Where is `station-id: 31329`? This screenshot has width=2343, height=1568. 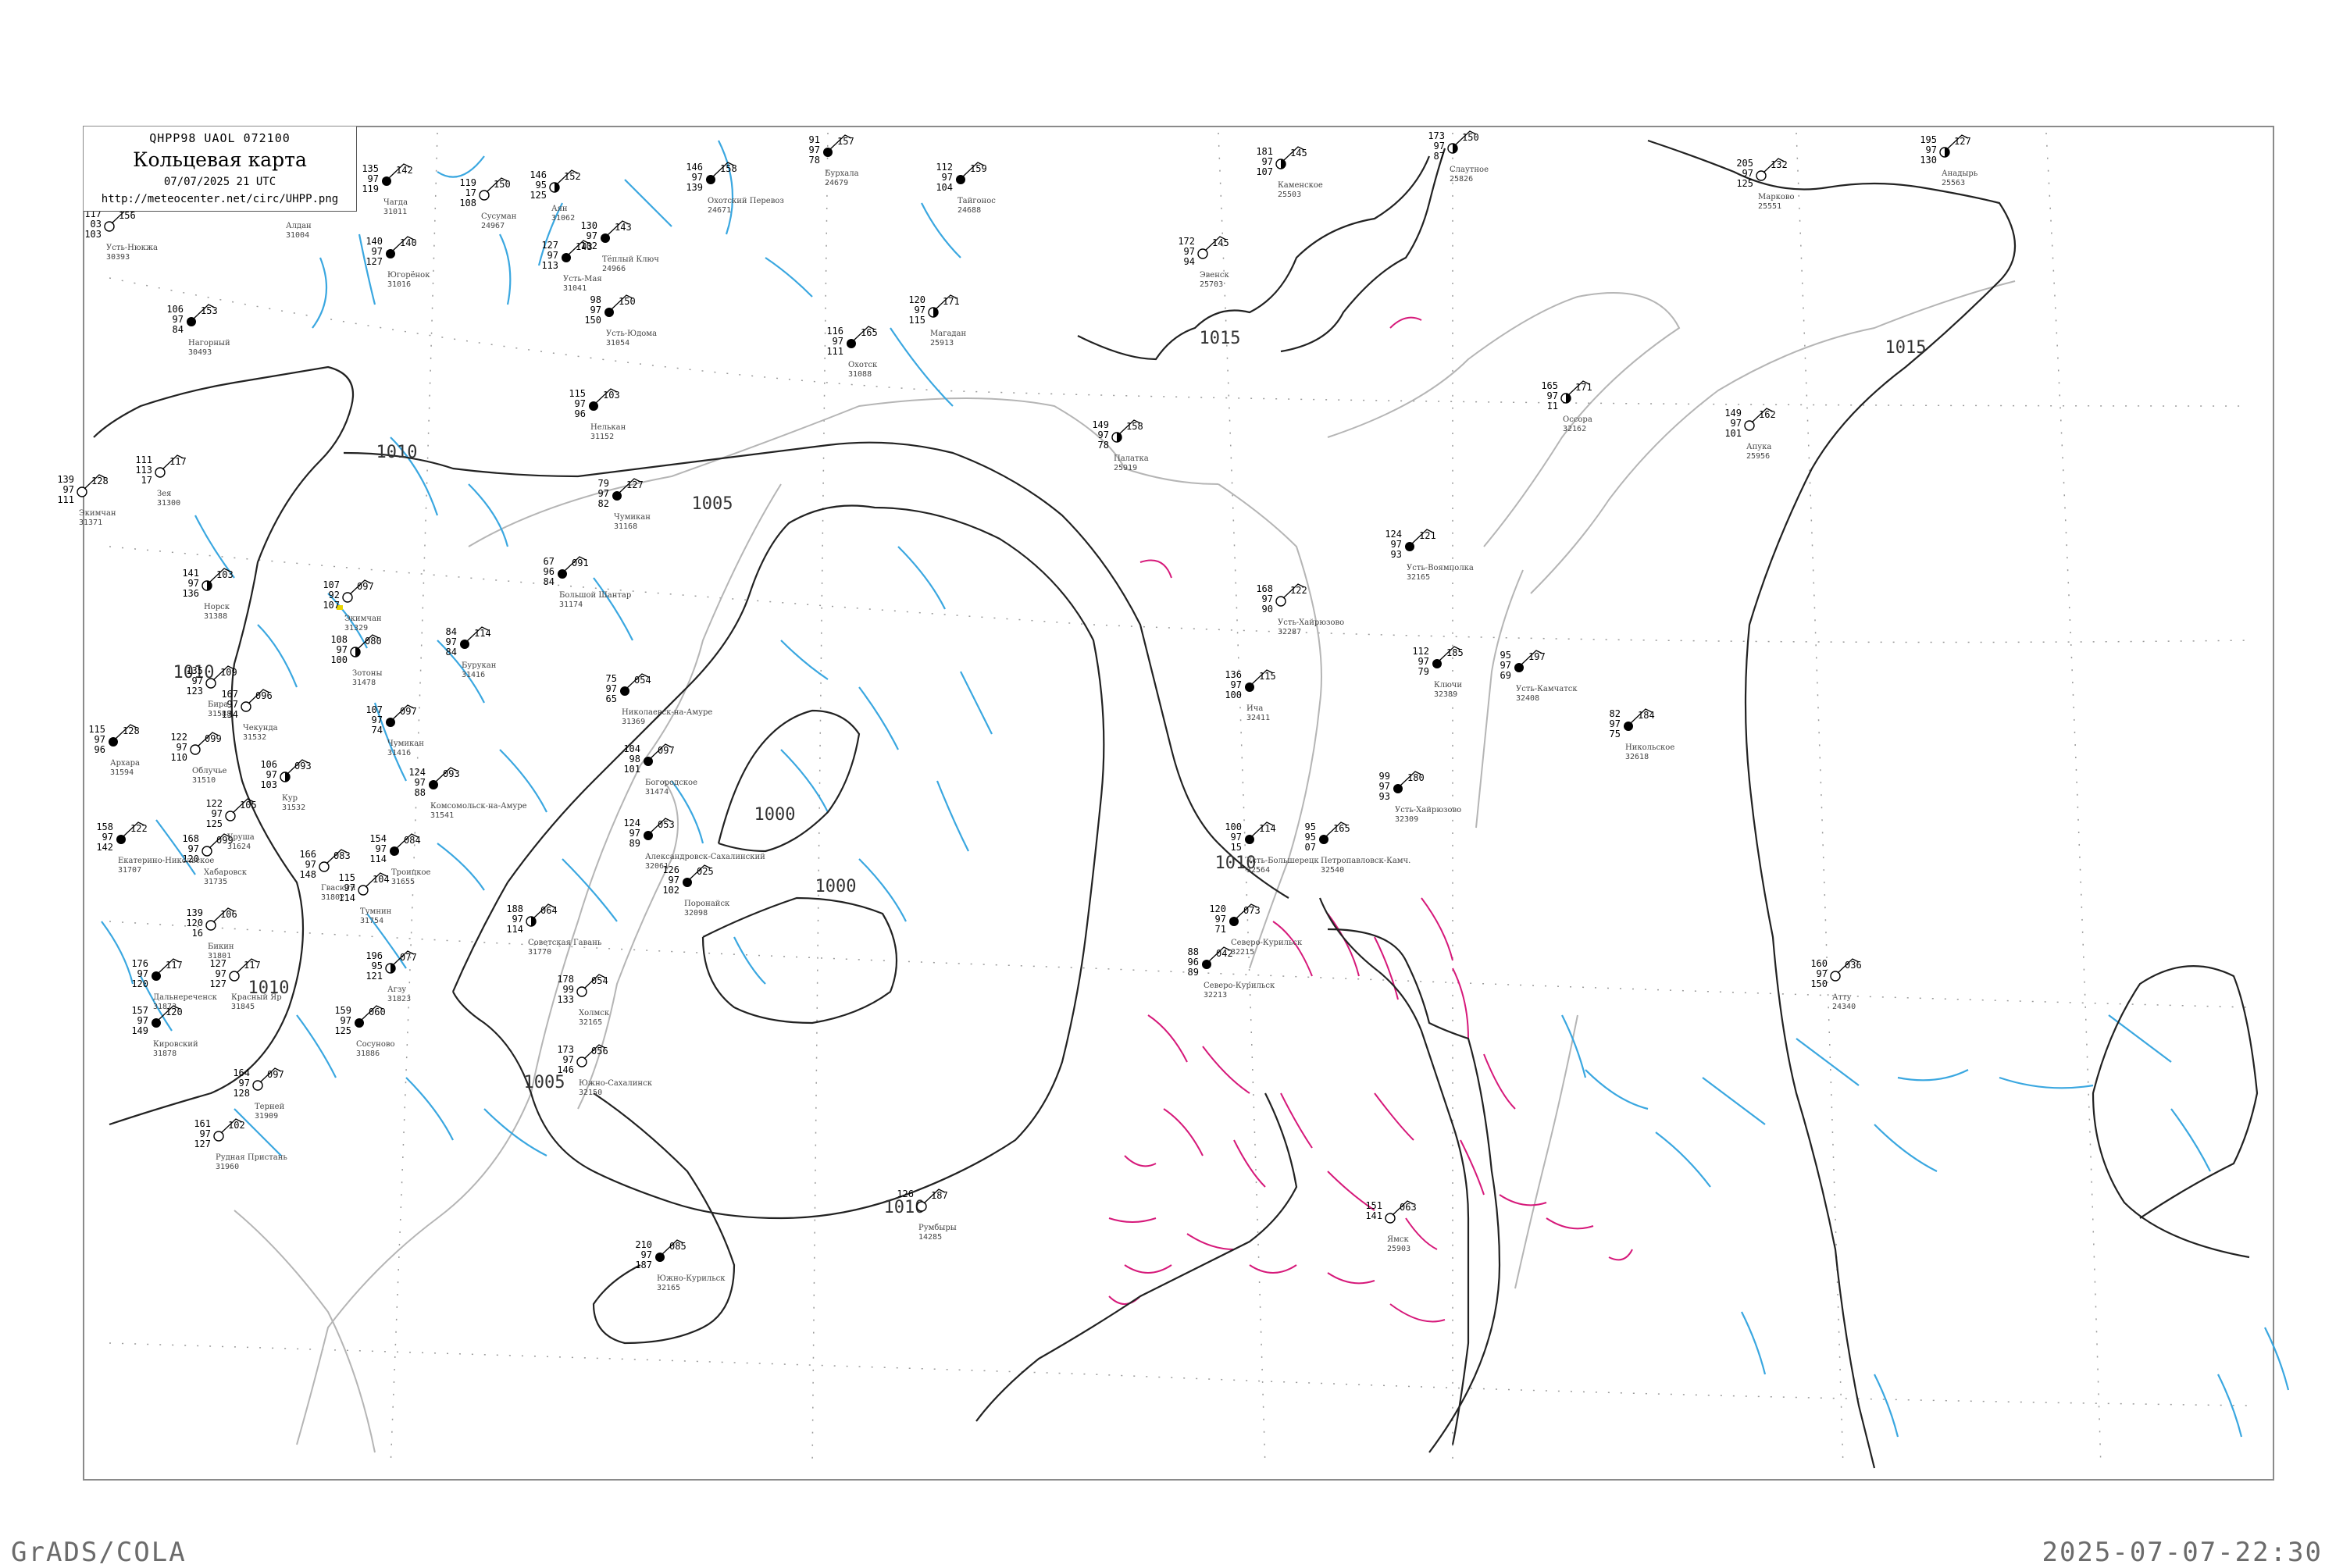
station-id: 31329 is located at coordinates (356, 628).